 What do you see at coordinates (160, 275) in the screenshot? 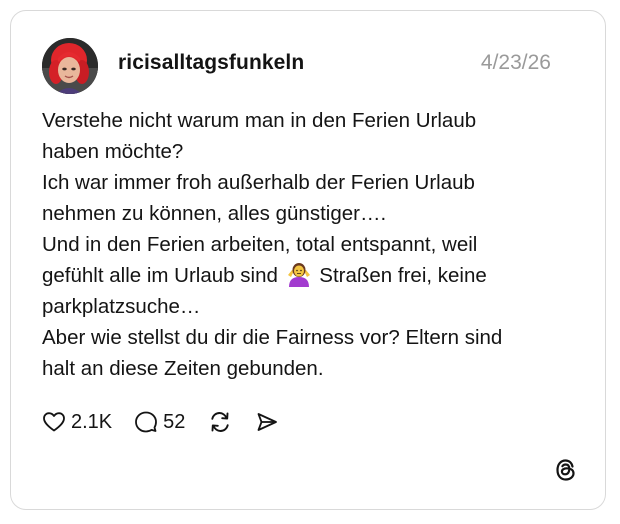
I see `post-line-part: gefühlt alle im Urlaub sind` at bounding box center [160, 275].